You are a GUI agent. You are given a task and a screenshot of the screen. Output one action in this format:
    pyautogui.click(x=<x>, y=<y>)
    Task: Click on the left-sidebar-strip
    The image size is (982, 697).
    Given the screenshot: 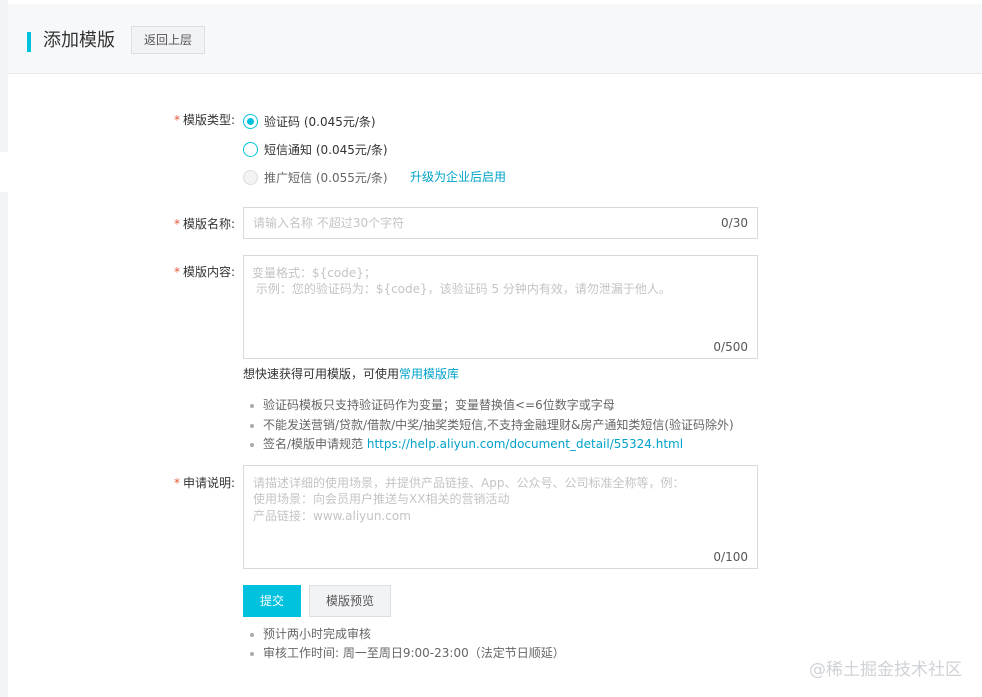 What is the action you would take?
    pyautogui.click(x=4, y=348)
    